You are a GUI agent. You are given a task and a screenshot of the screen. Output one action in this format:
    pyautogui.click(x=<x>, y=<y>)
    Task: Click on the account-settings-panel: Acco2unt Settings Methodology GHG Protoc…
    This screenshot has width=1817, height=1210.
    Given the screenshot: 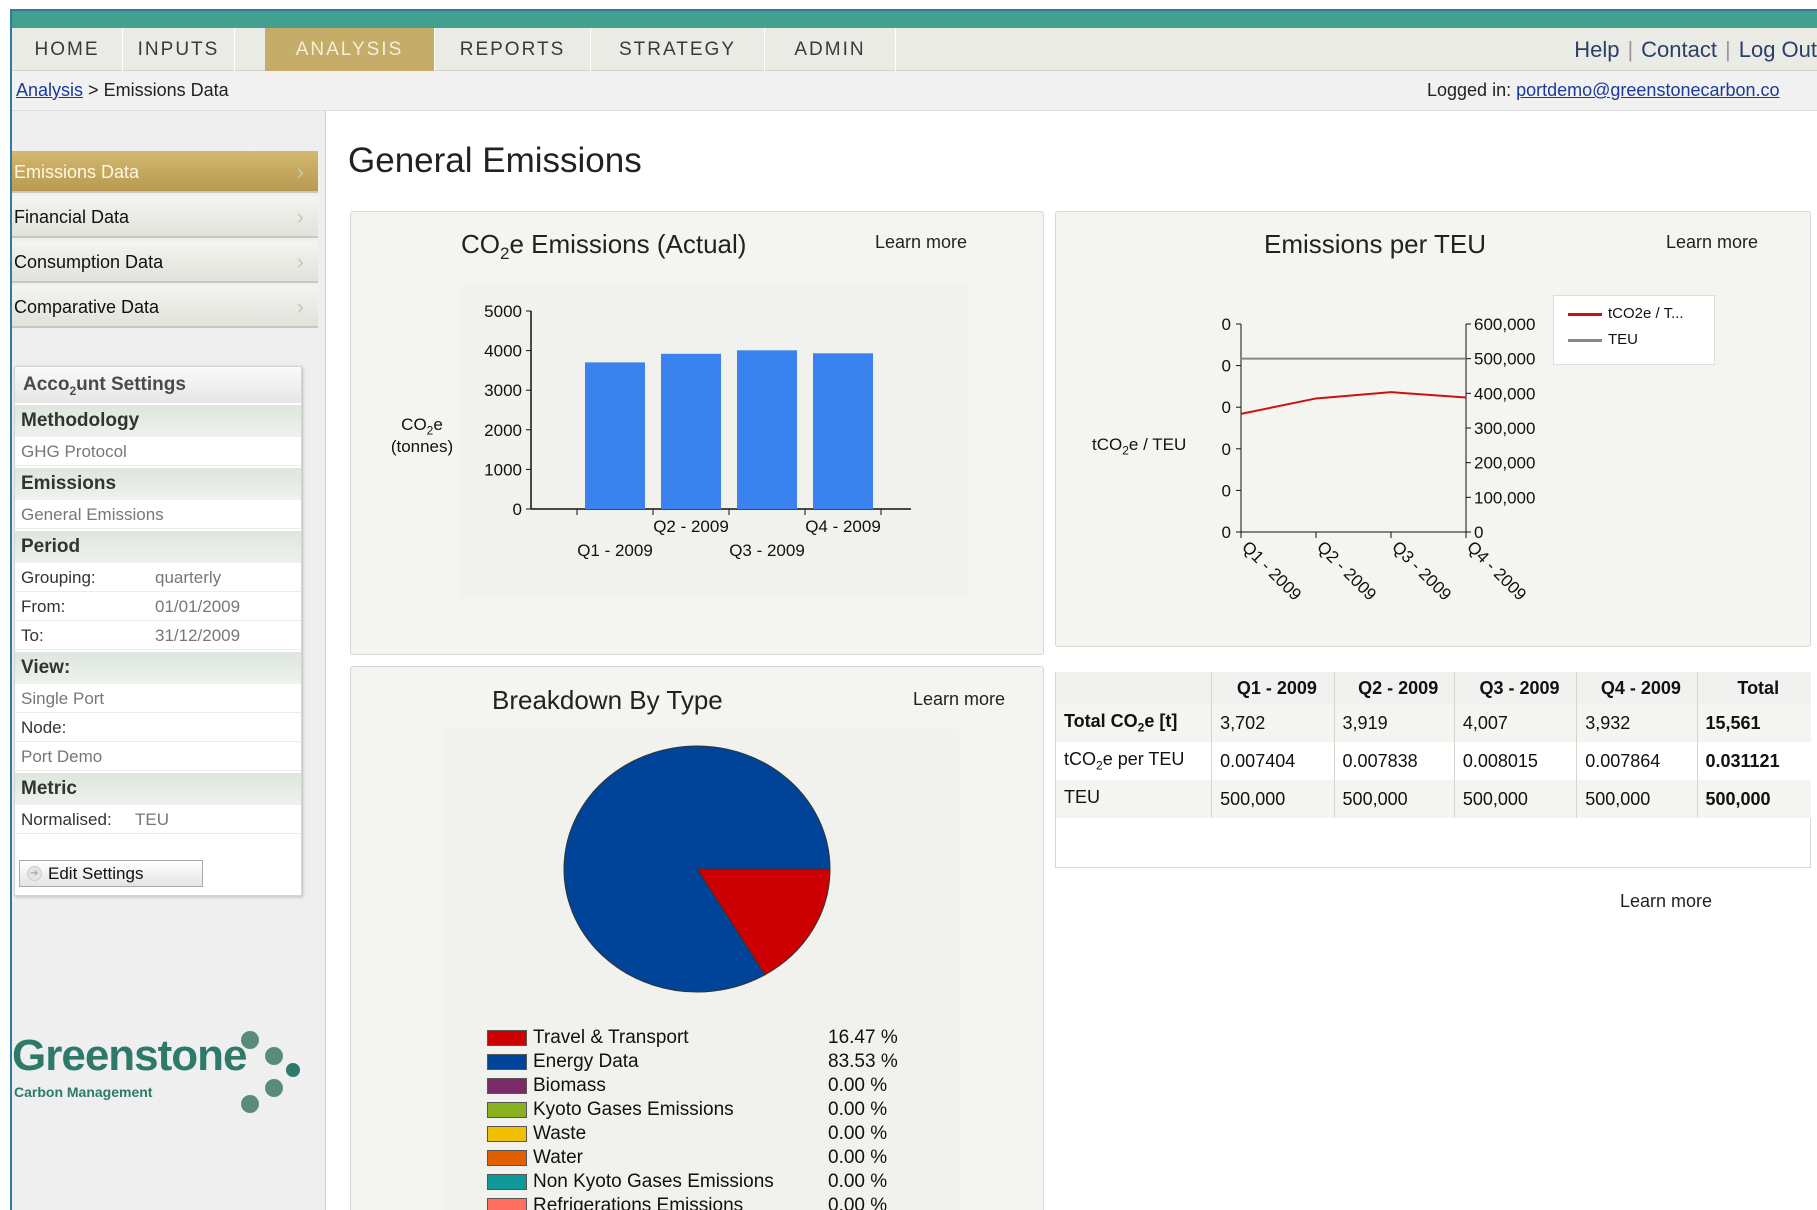 What is the action you would take?
    pyautogui.click(x=158, y=631)
    